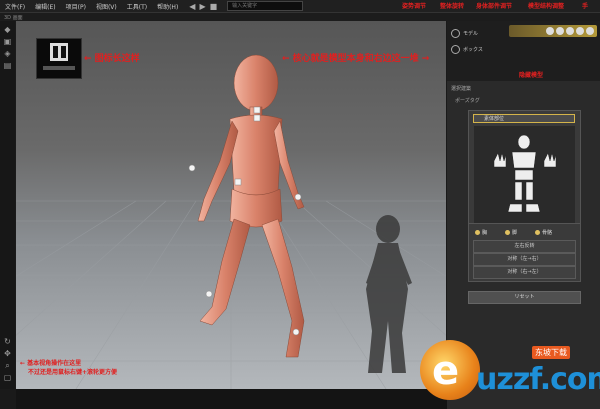 The image size is (600, 409). Describe the element at coordinates (112, 59) in the screenshot. I see `annotation-icon: ← 图标长这样` at that location.